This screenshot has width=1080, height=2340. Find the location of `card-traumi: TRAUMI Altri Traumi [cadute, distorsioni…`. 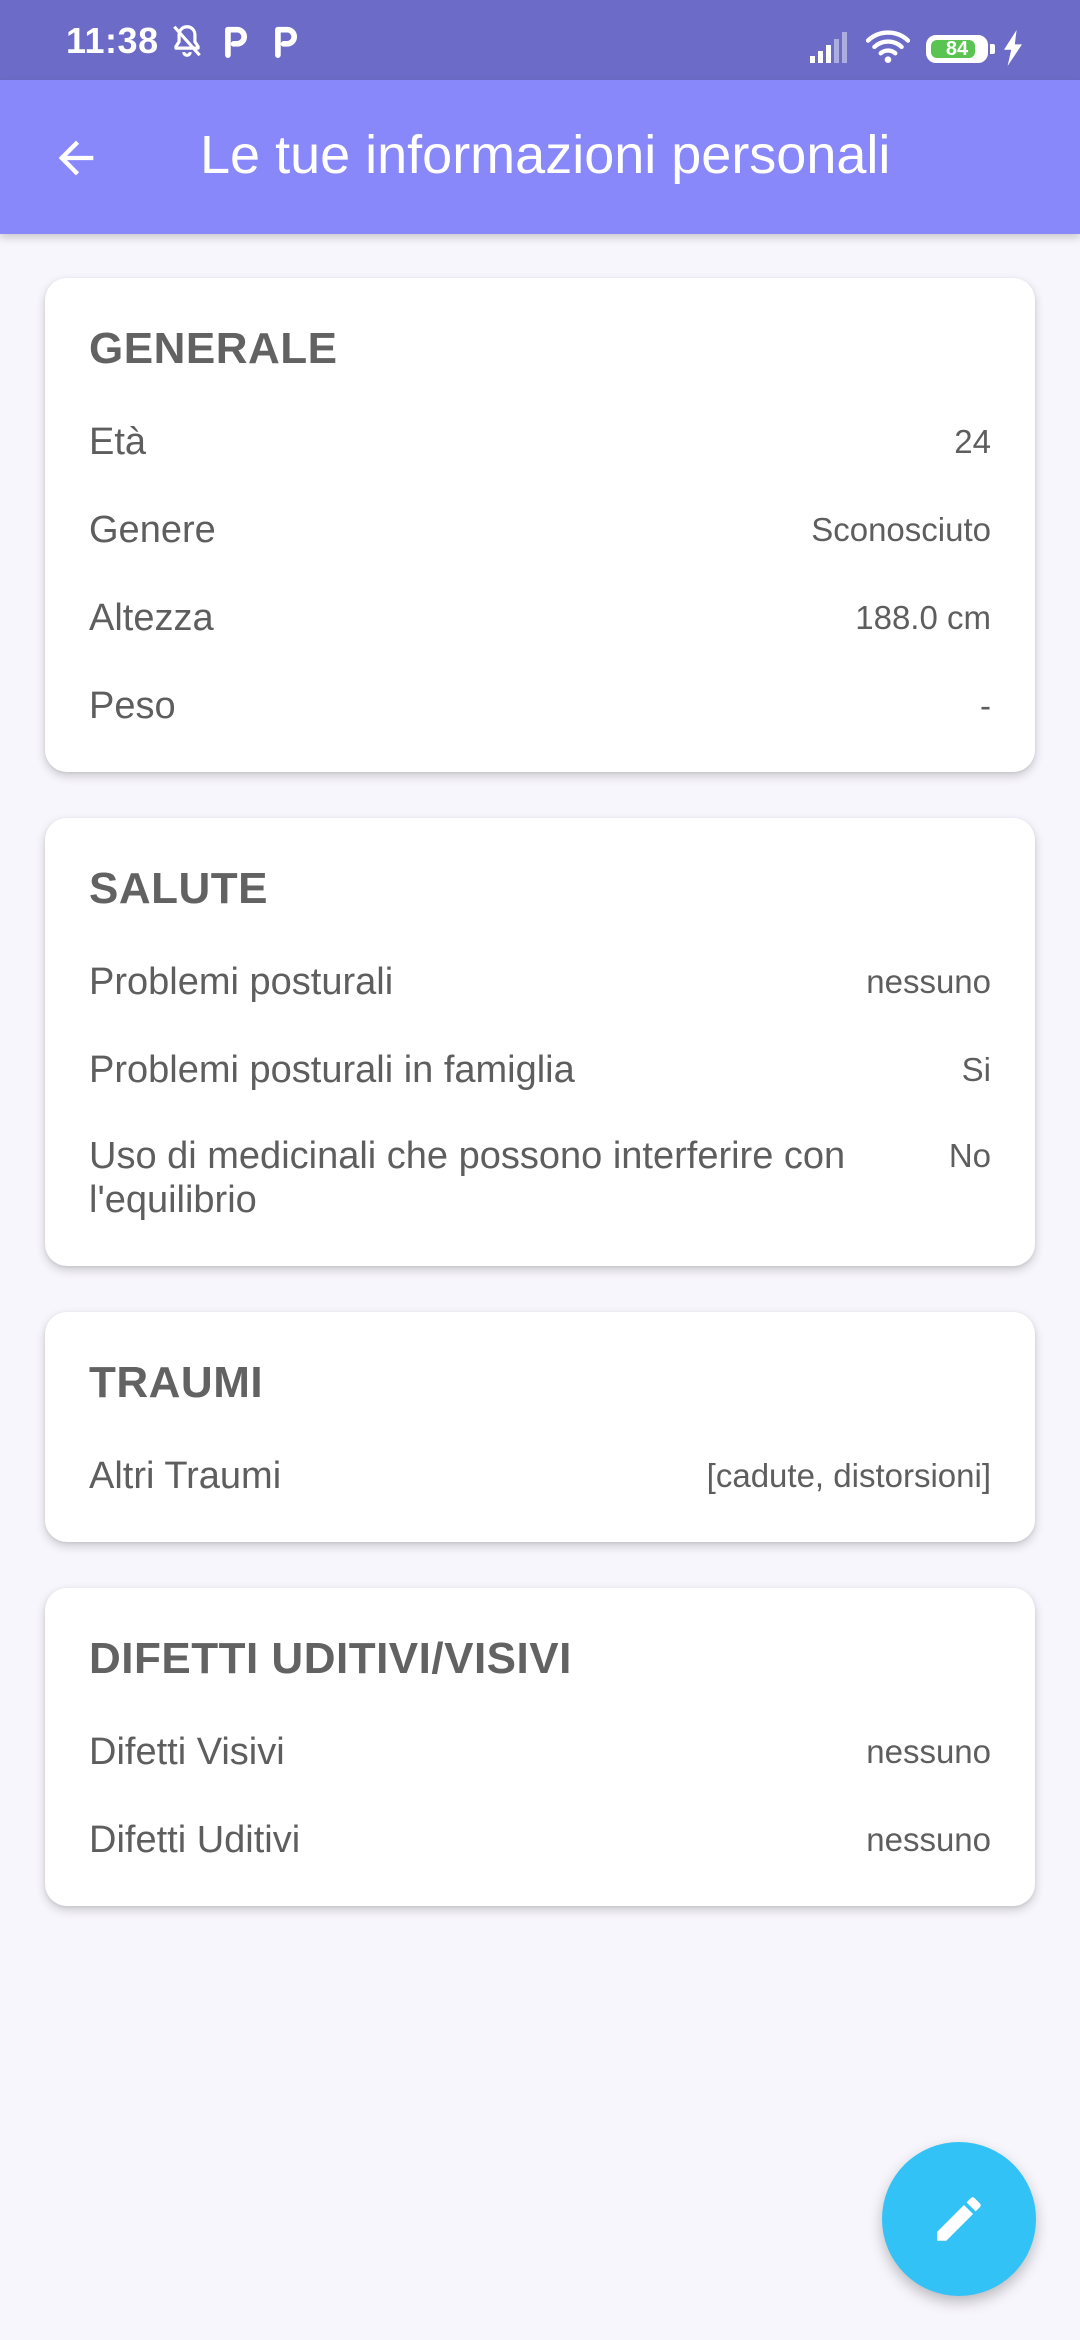

card-traumi: TRAUMI Altri Traumi [cadute, distorsioni… is located at coordinates (540, 1427).